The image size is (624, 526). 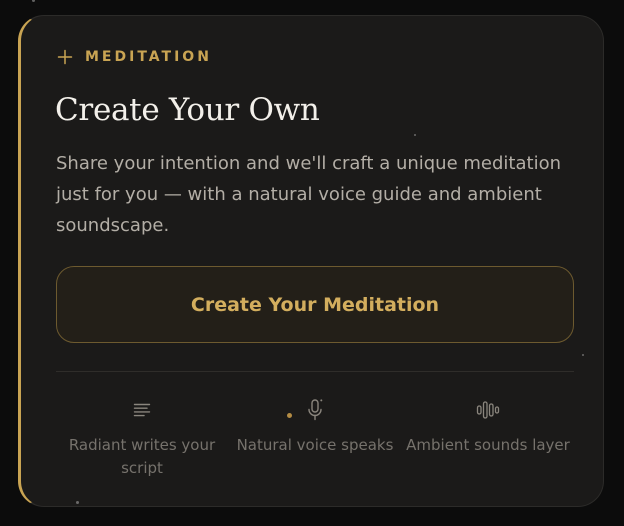 I want to click on divider, so click(x=315, y=371).